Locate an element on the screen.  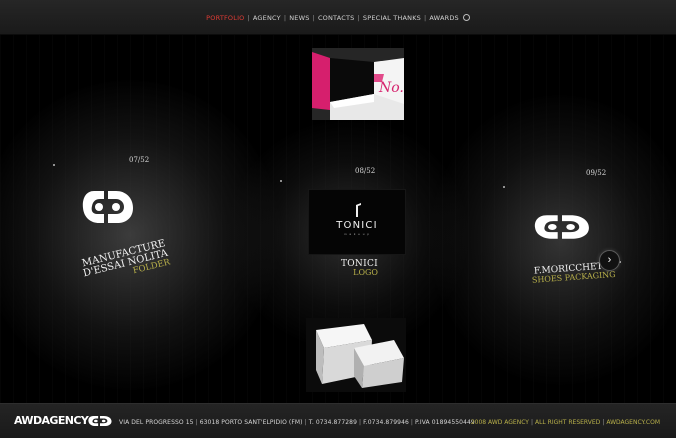
awd-agency-logo: AWDAGENCY is located at coordinates (63, 421).